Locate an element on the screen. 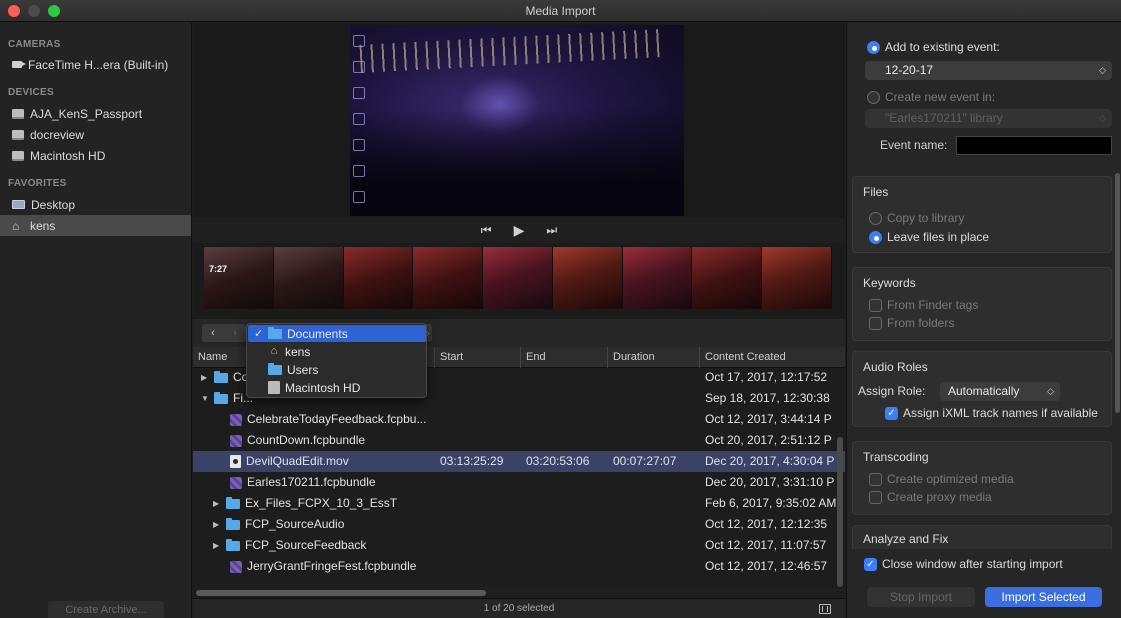 This screenshot has width=1121, height=618. horizontal-scroll-thumb is located at coordinates (341, 593).